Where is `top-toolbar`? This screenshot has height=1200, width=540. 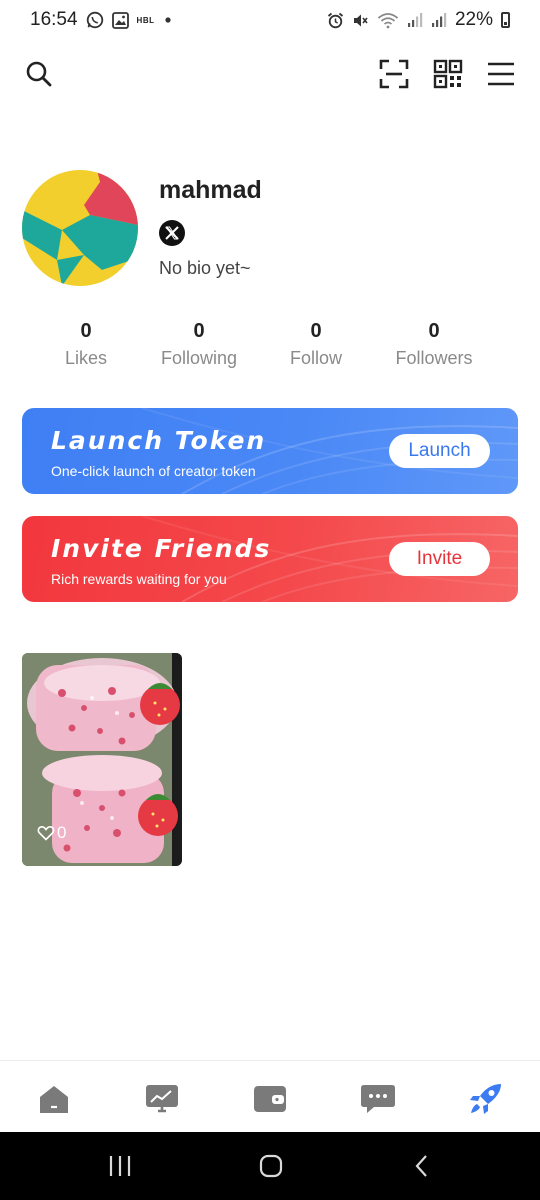
top-toolbar is located at coordinates (270, 73).